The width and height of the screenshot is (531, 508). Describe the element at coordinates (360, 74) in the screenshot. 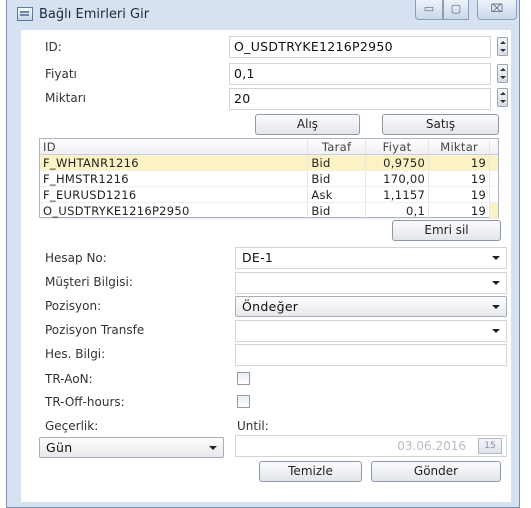

I see `price-field: 0,1` at that location.